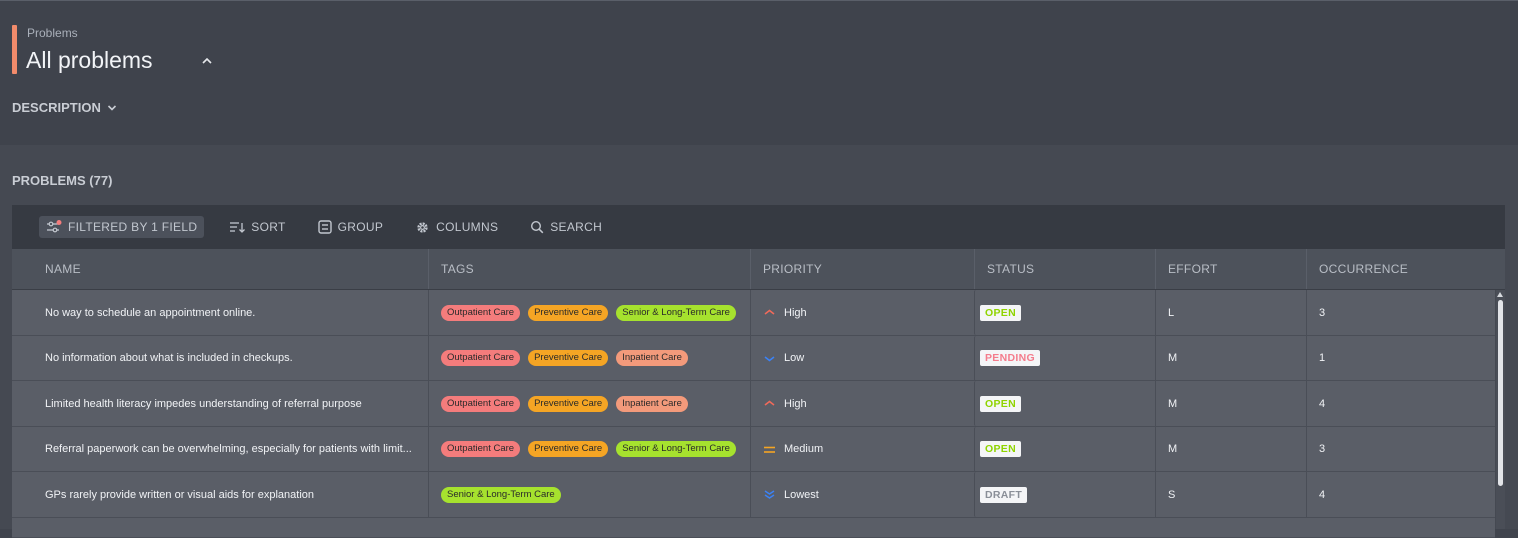 This screenshot has width=1518, height=538. I want to click on gear-icon, so click(422, 227).